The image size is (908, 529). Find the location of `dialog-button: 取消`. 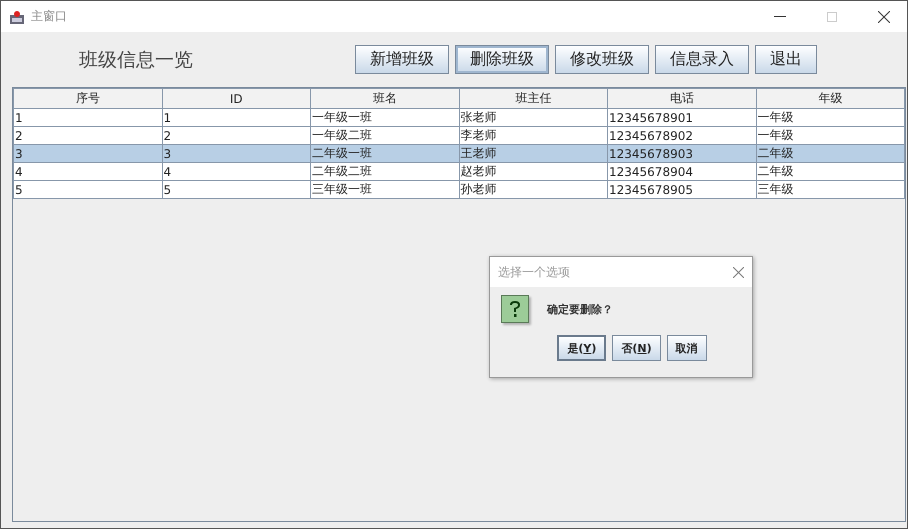

dialog-button: 取消 is located at coordinates (686, 348).